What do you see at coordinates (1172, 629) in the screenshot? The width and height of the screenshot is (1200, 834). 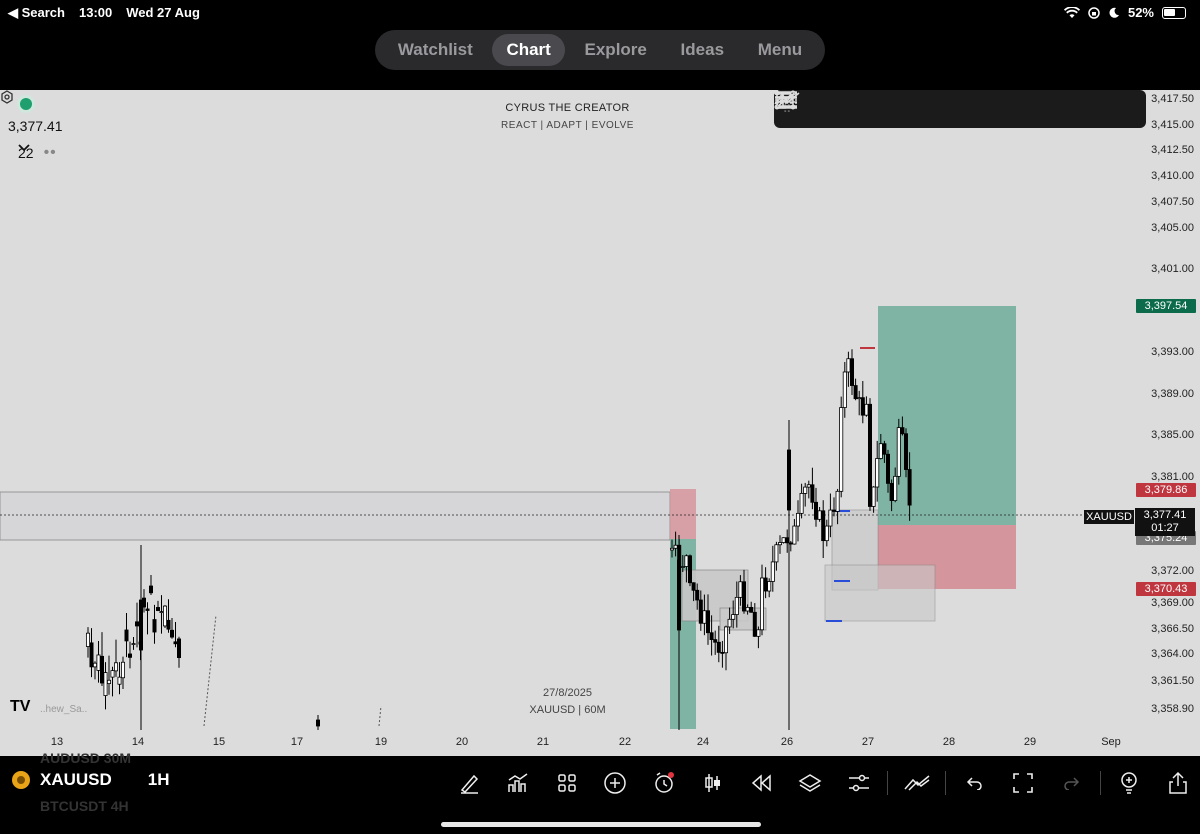 I see `price-axis-label: 3,366.50` at bounding box center [1172, 629].